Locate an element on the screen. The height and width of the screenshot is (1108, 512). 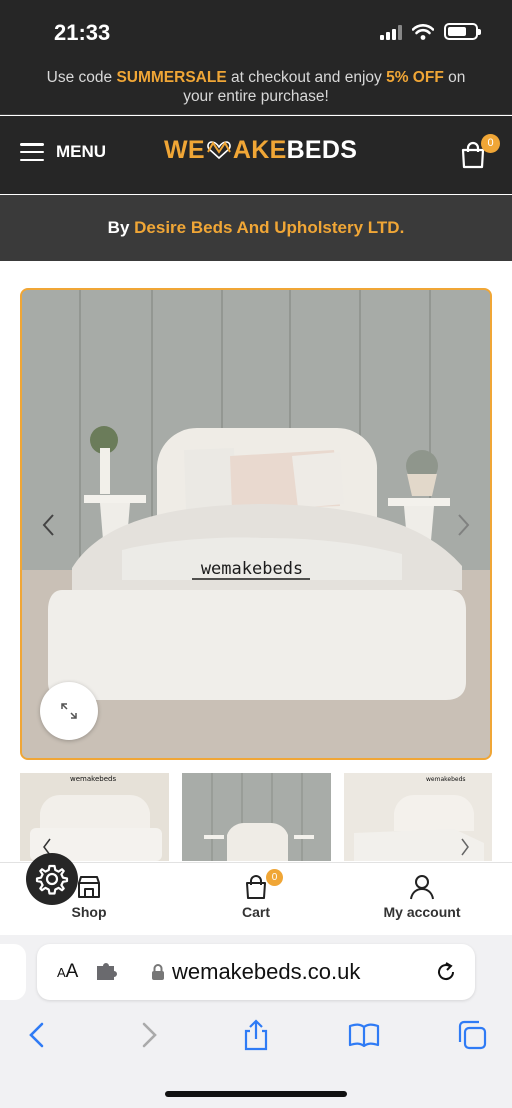
promo-code: SUMMERSALE is located at coordinates (171, 77).